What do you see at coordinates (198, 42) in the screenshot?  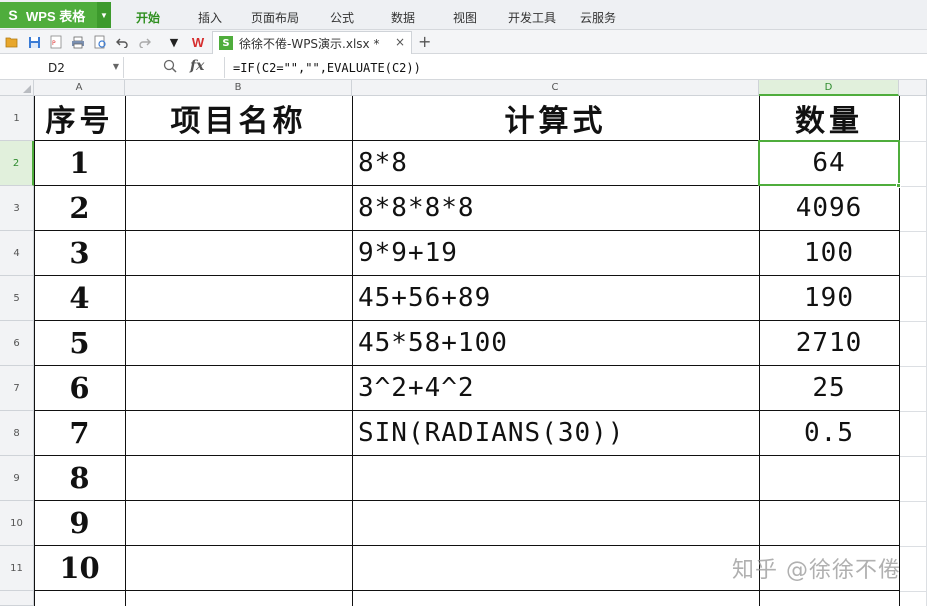 I see `wps-w-icon: W` at bounding box center [198, 42].